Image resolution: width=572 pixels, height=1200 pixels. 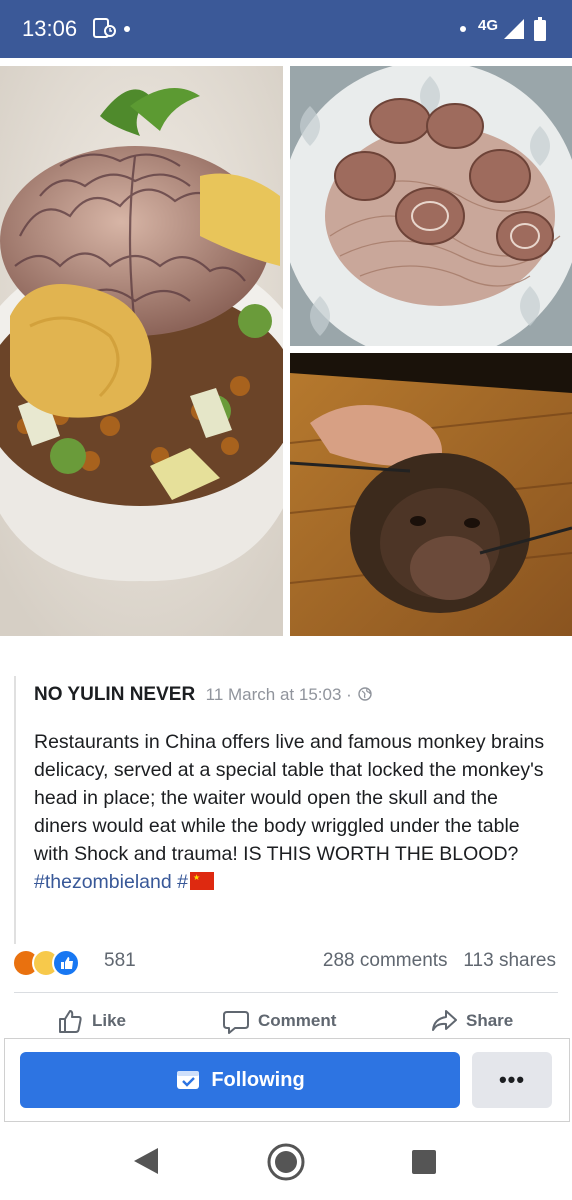 I want to click on thumbs-up-icon, so click(x=70, y=1021).